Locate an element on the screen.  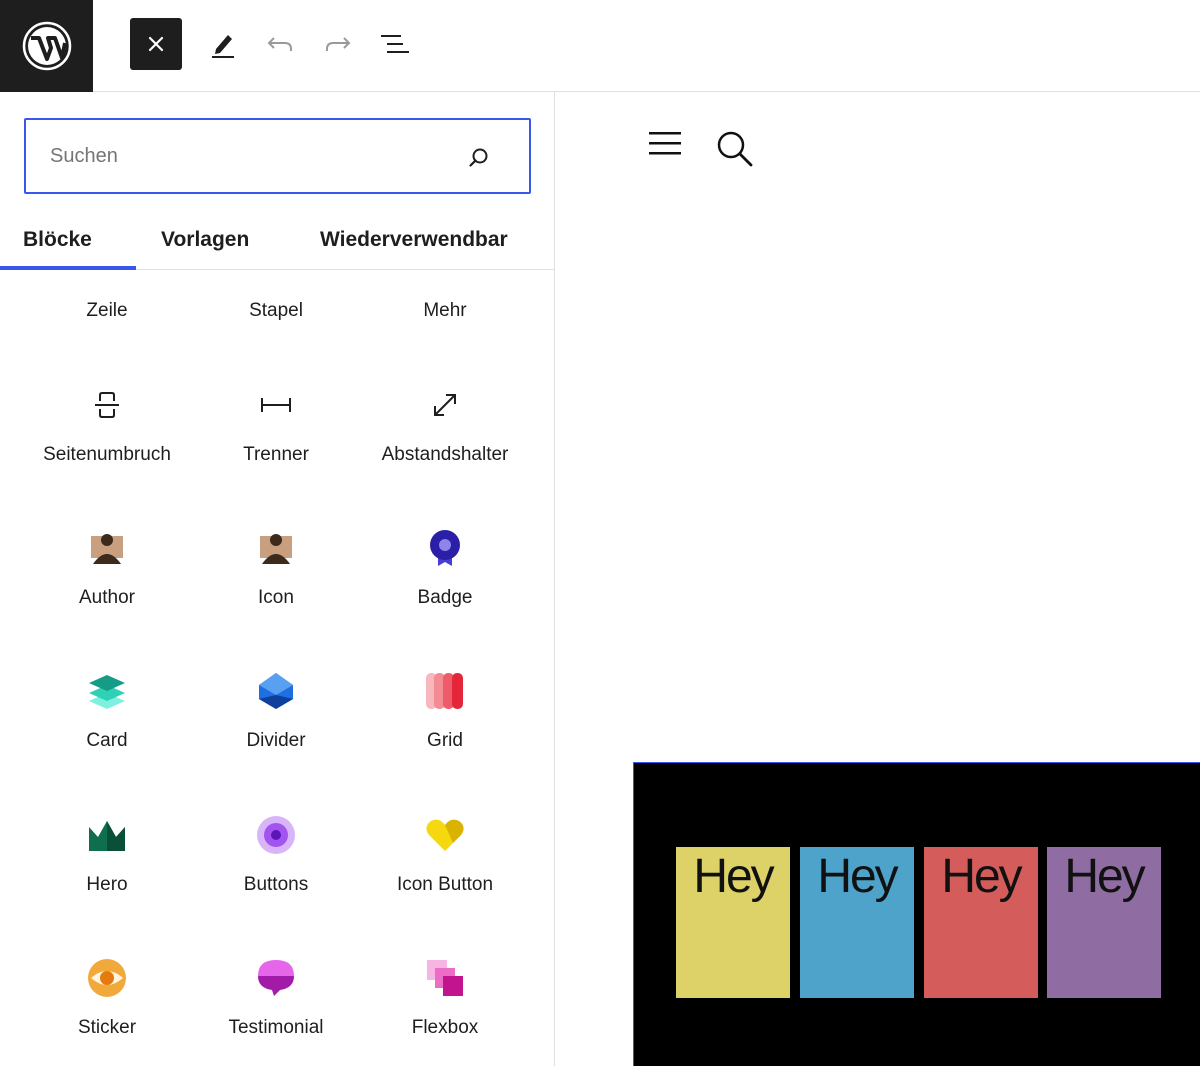
hey-card-1: Hey is located at coordinates (733, 922).